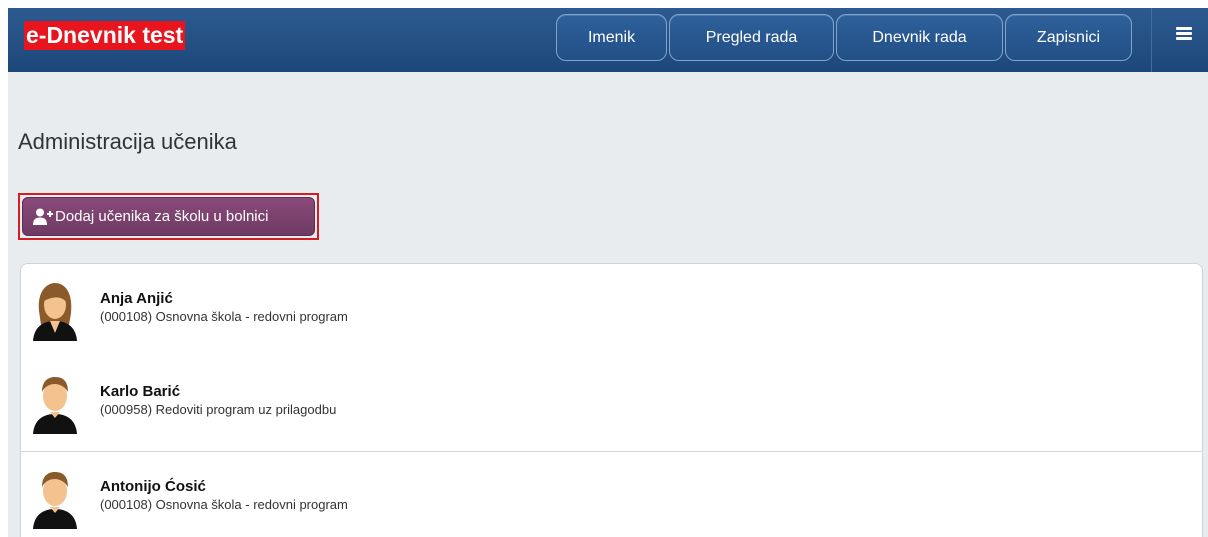 The width and height of the screenshot is (1208, 537). I want to click on student-name: Karlo Barić, so click(140, 391).